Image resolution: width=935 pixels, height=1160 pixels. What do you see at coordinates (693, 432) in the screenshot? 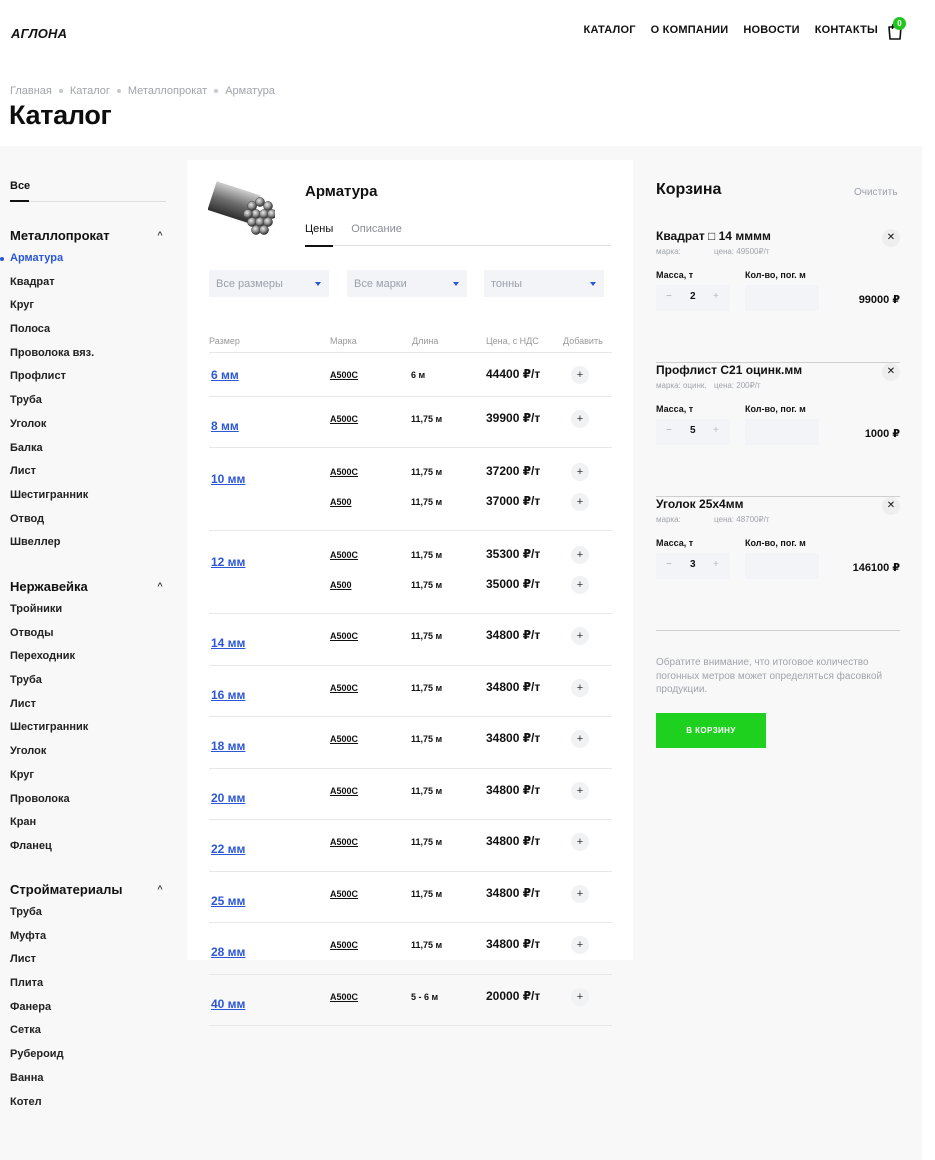
I see `quantity-stepper: − 5 +` at bounding box center [693, 432].